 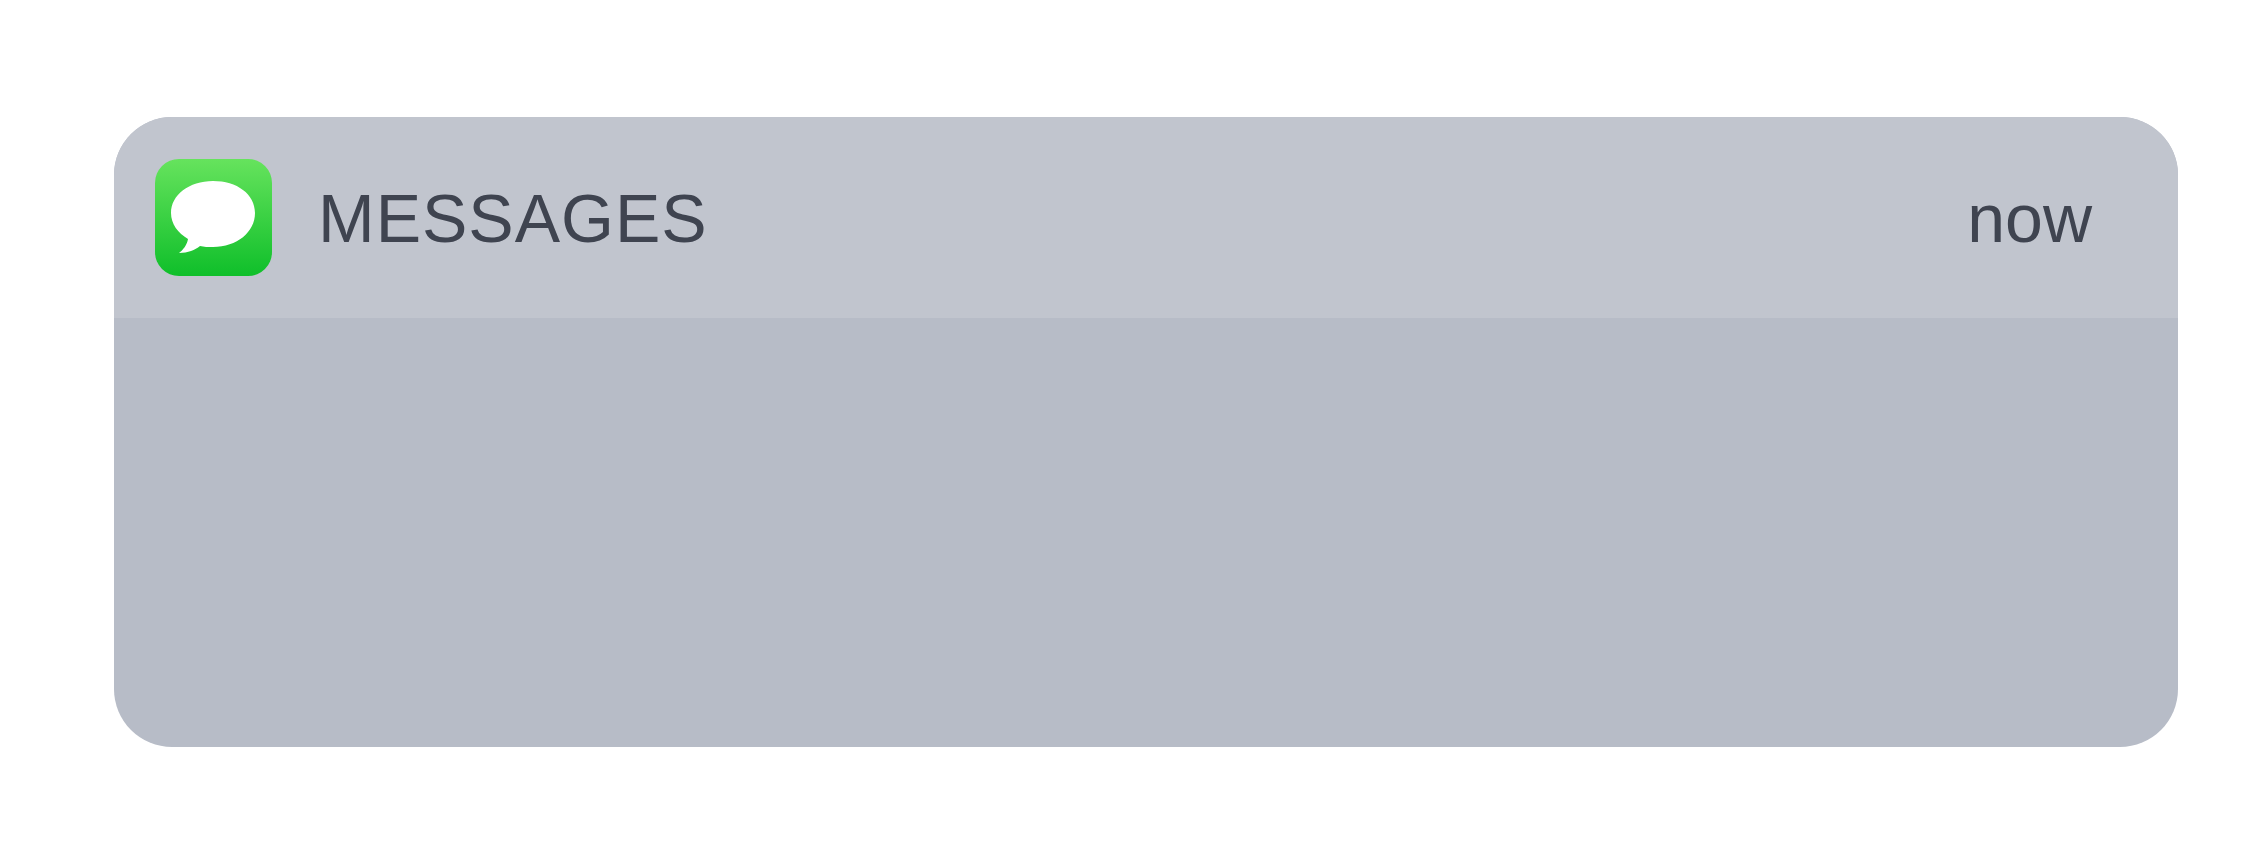 What do you see at coordinates (213, 217) in the screenshot?
I see `speech-bubble-icon` at bounding box center [213, 217].